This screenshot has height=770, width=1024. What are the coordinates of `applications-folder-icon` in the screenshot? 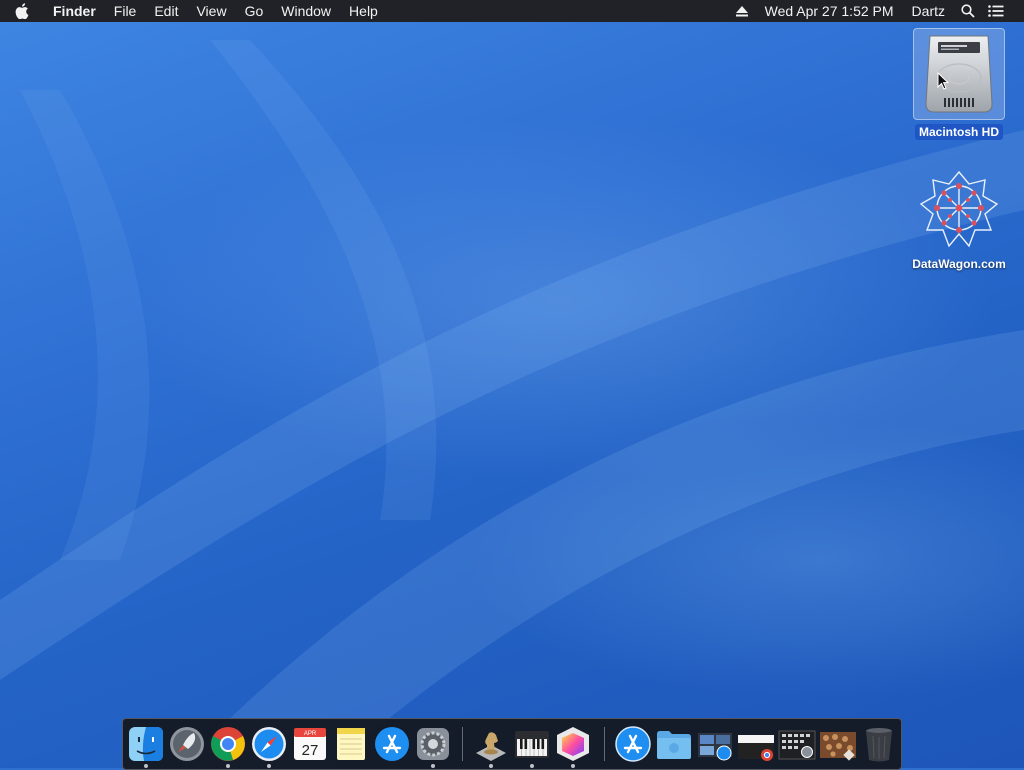 It's located at (633, 744).